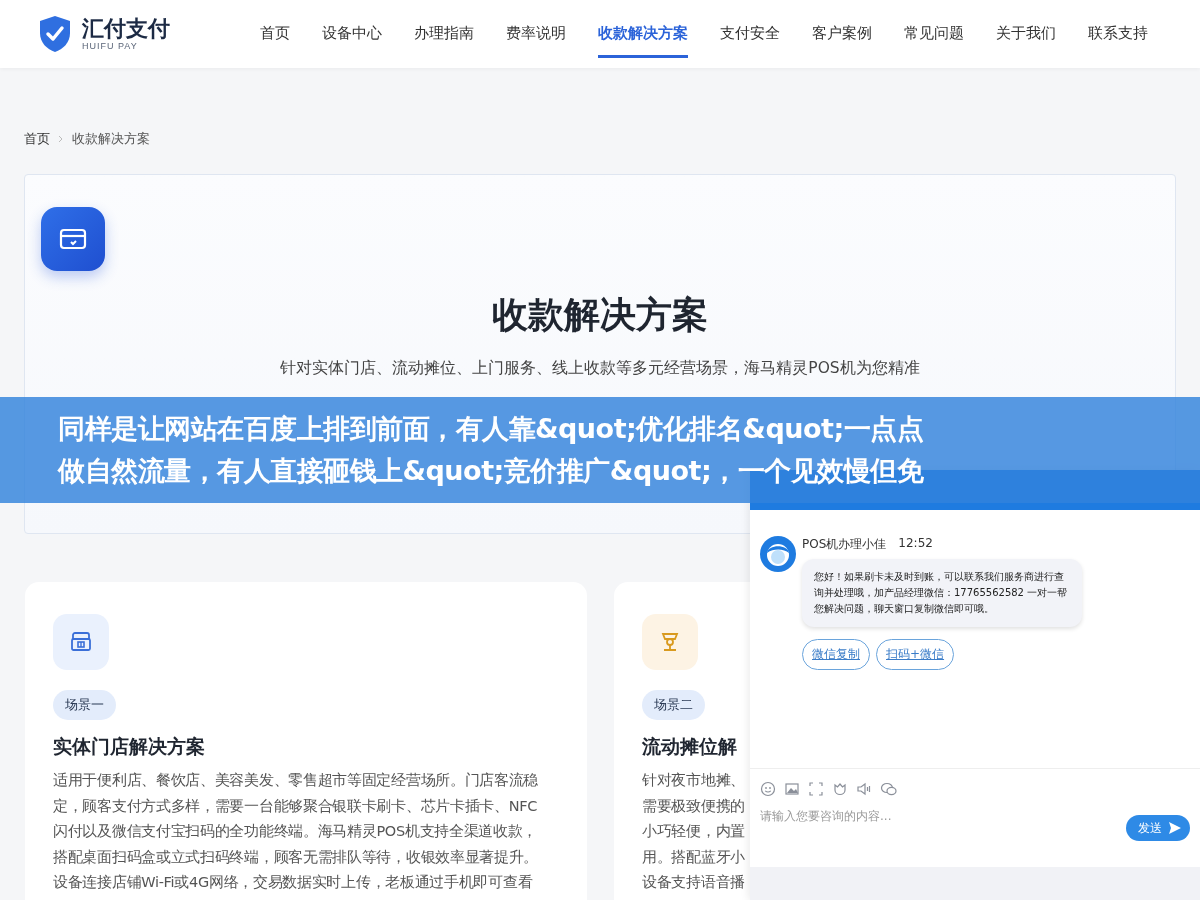 Image resolution: width=1200 pixels, height=900 pixels. Describe the element at coordinates (491, 471) in the screenshot. I see `banner-text: 做自然流量，有人直接砸钱上&quot;竞价推广&quot;，一个见效慢但免` at that location.